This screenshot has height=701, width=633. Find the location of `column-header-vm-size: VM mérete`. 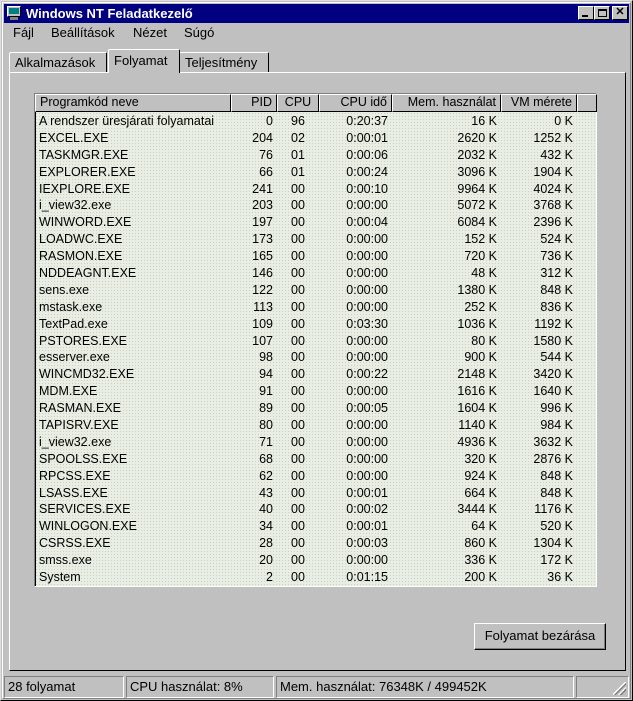

column-header-vm-size: VM mérete is located at coordinates (539, 103).